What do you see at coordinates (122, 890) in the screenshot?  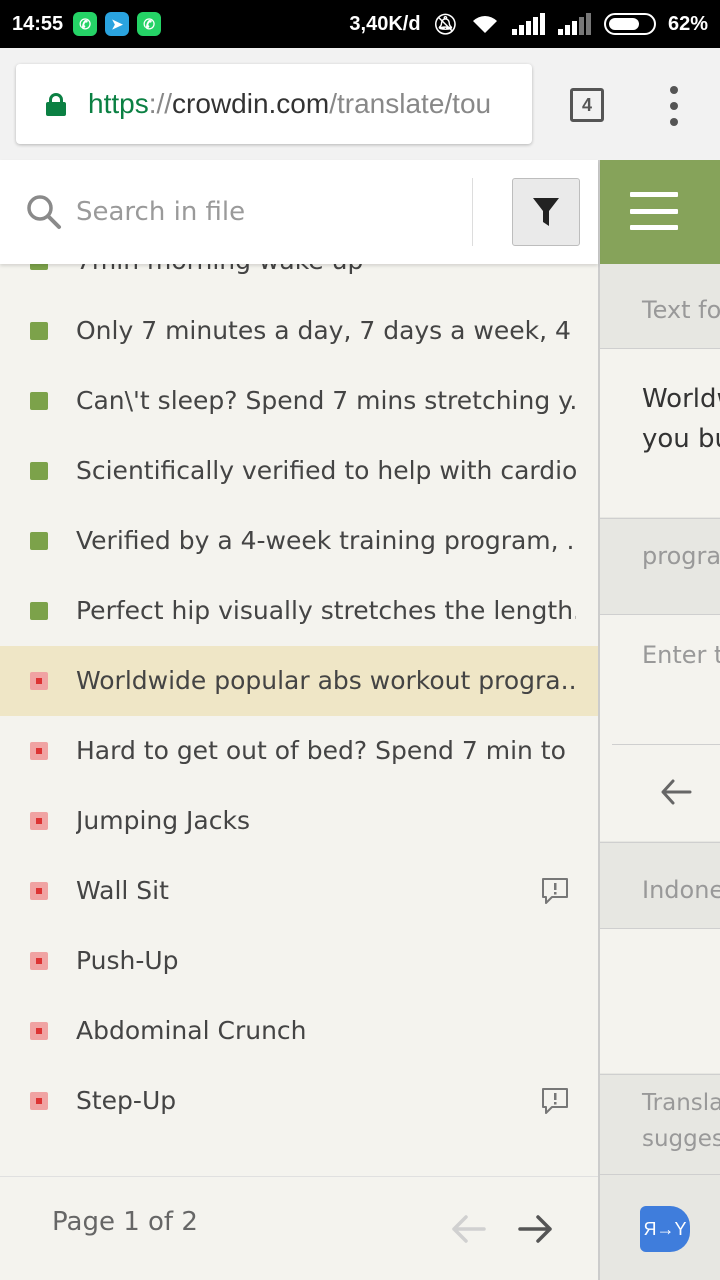 I see `list-item-text: Wall Sit` at bounding box center [122, 890].